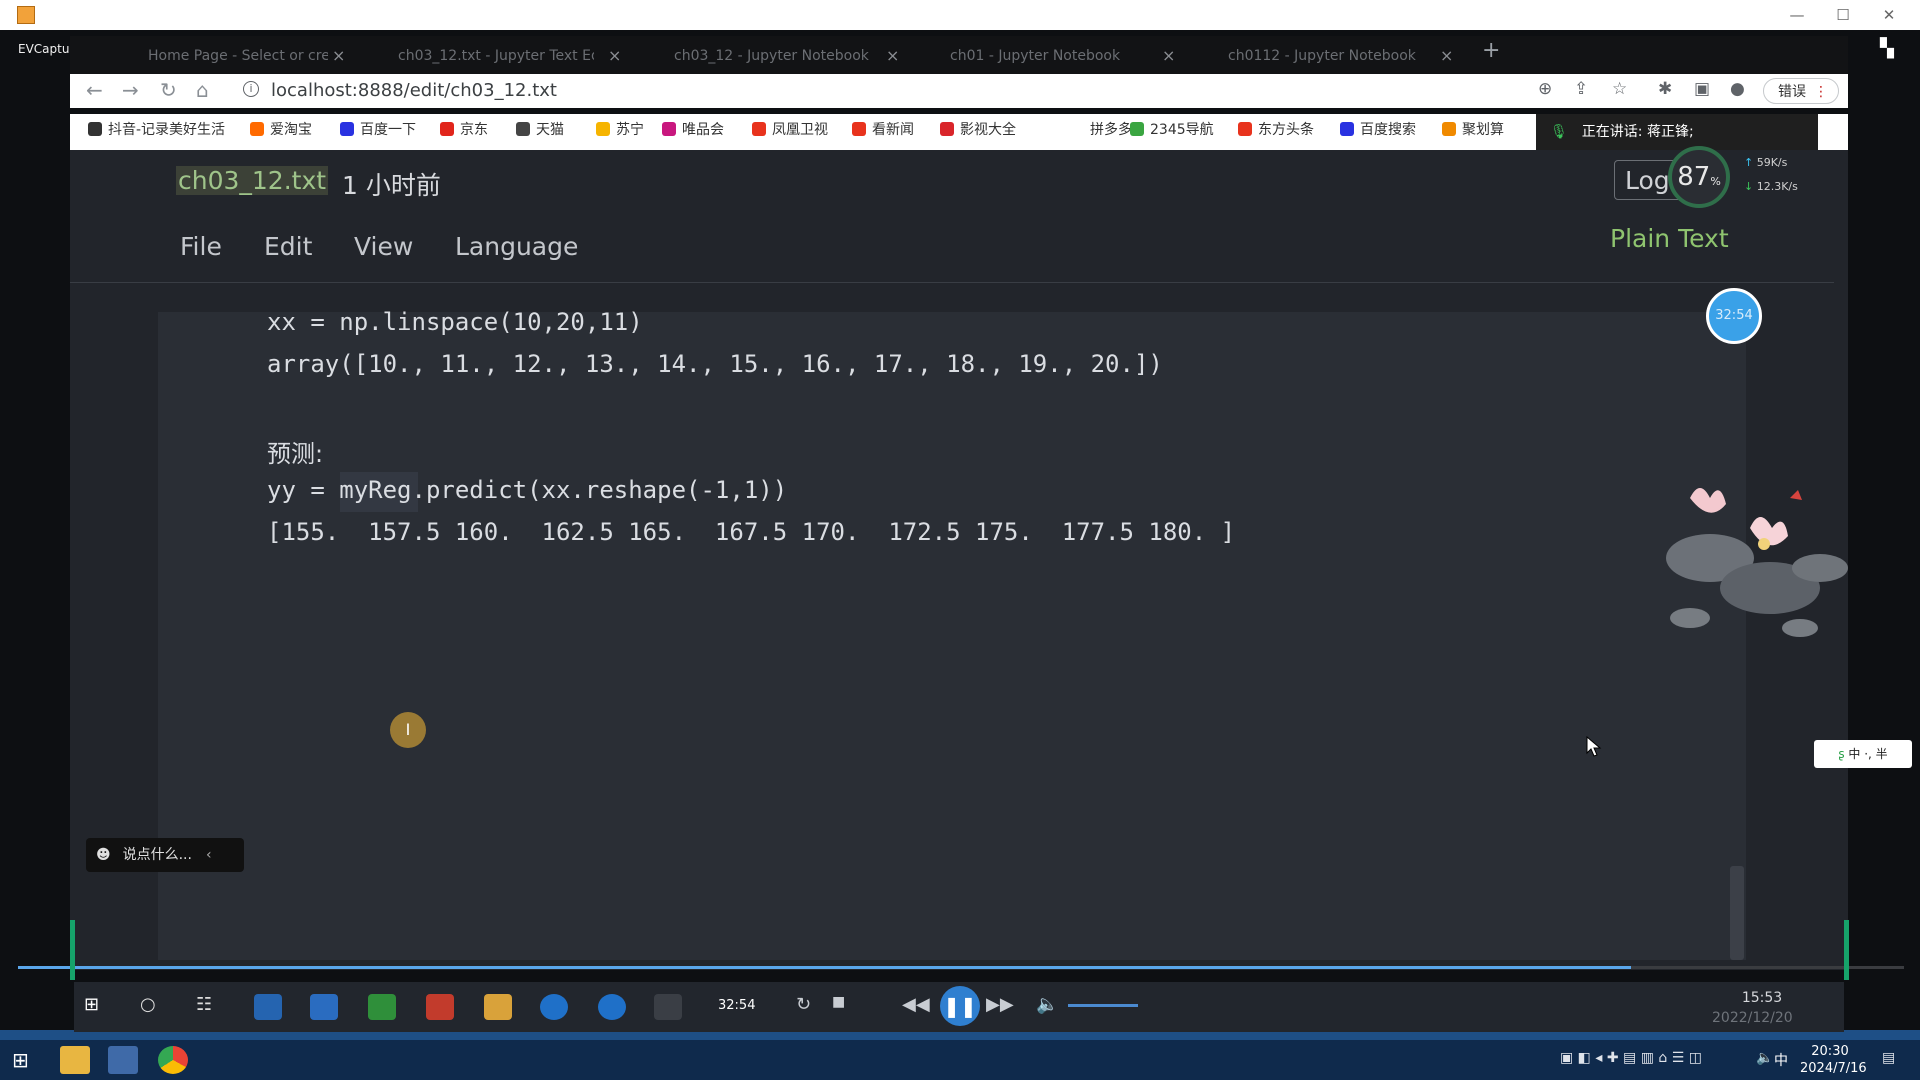 The width and height of the screenshot is (1920, 1080). Describe the element at coordinates (1821, 92) in the screenshot. I see `menu-dots-icon: ⋮` at that location.